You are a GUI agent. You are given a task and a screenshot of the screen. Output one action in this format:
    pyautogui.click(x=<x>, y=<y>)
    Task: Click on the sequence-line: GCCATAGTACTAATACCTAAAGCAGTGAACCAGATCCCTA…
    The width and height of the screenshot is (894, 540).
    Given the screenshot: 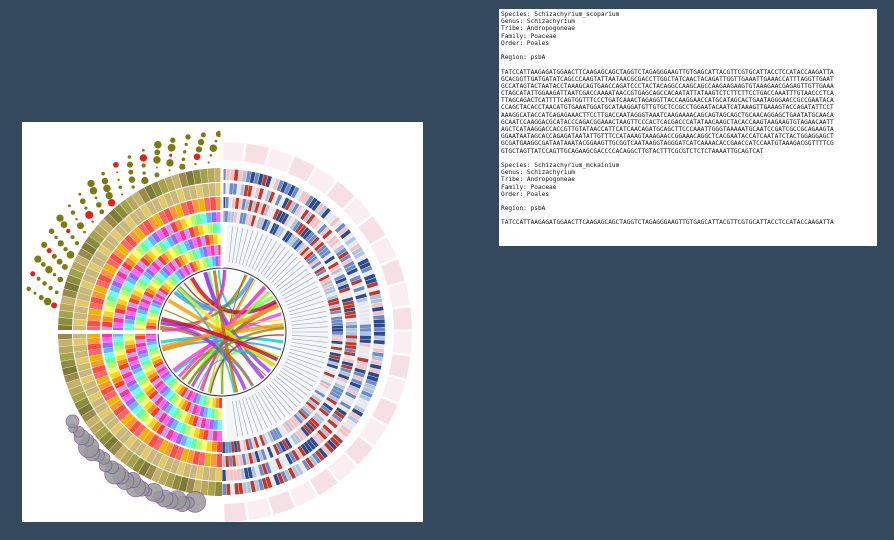 What is the action you would take?
    pyautogui.click(x=667, y=86)
    